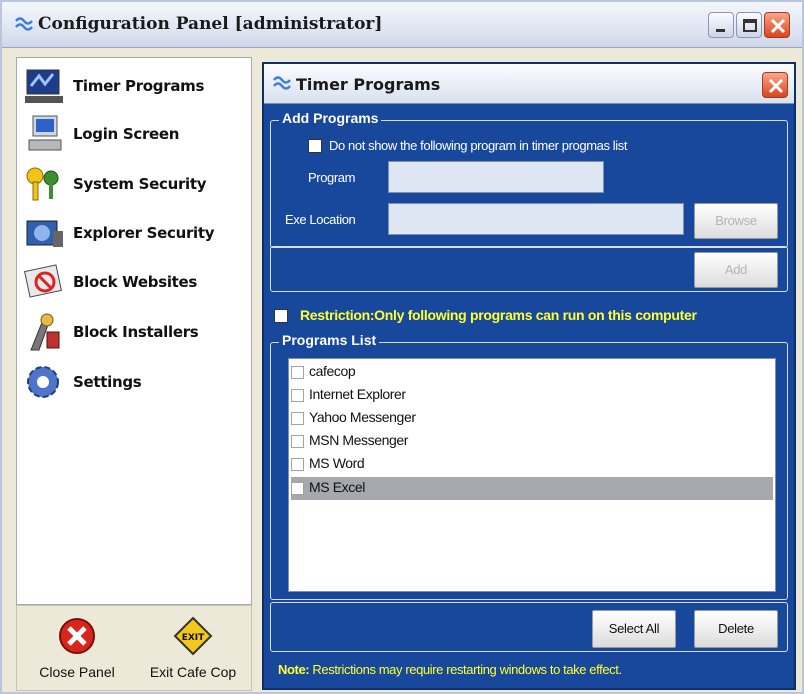 The image size is (804, 694). I want to click on list-item-label: MS Word, so click(337, 463).